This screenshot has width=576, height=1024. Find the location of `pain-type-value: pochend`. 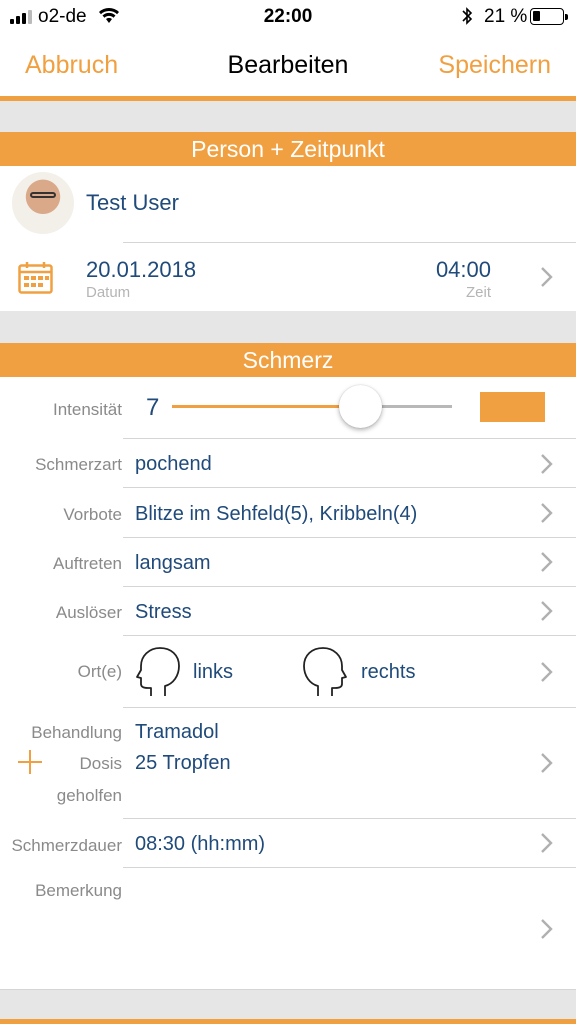

pain-type-value: pochend is located at coordinates (173, 464).